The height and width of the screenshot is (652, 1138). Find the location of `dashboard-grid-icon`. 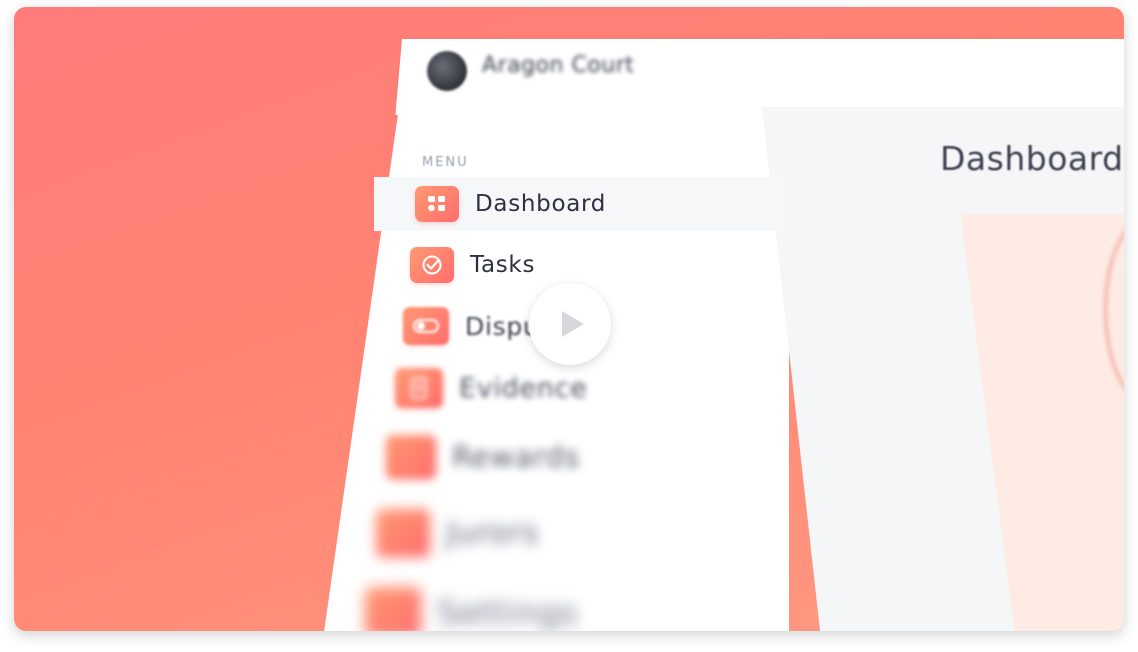

dashboard-grid-icon is located at coordinates (437, 204).